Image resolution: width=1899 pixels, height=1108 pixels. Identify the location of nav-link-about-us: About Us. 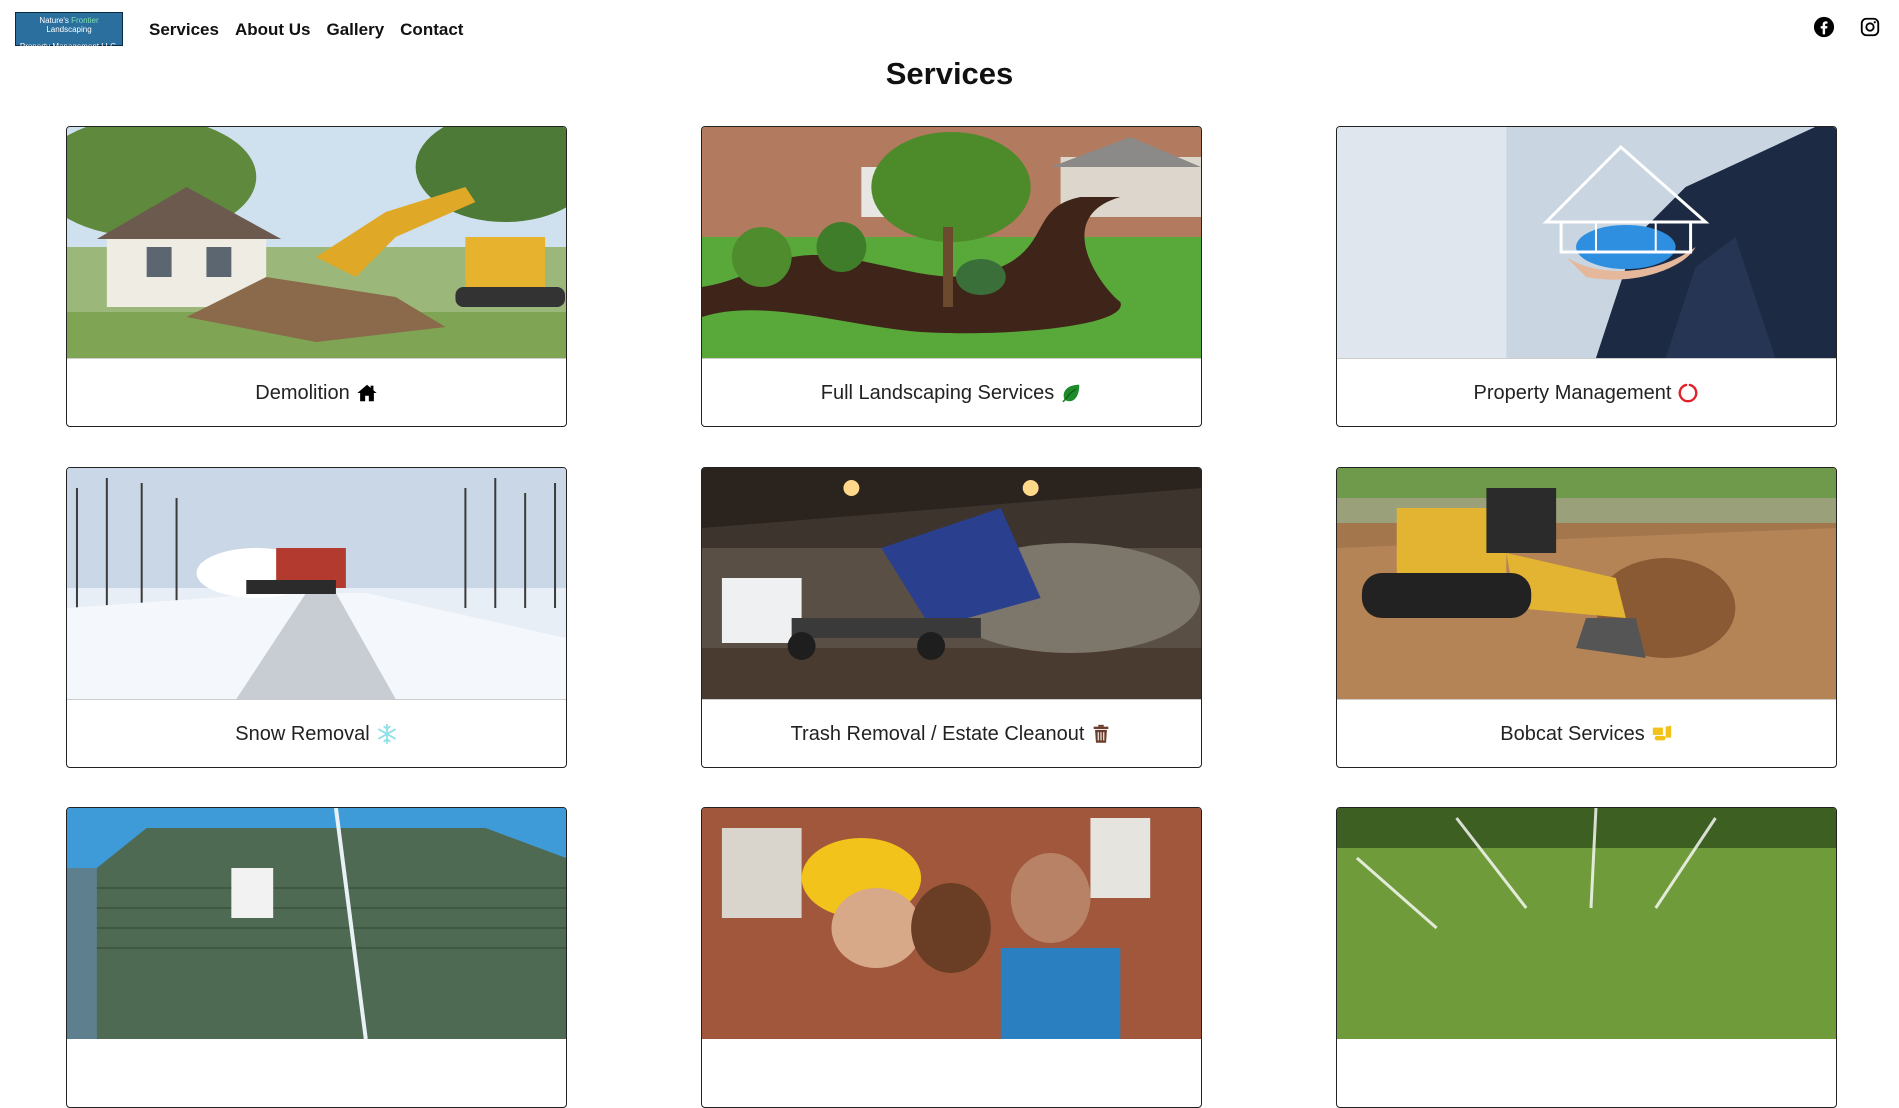
(273, 30).